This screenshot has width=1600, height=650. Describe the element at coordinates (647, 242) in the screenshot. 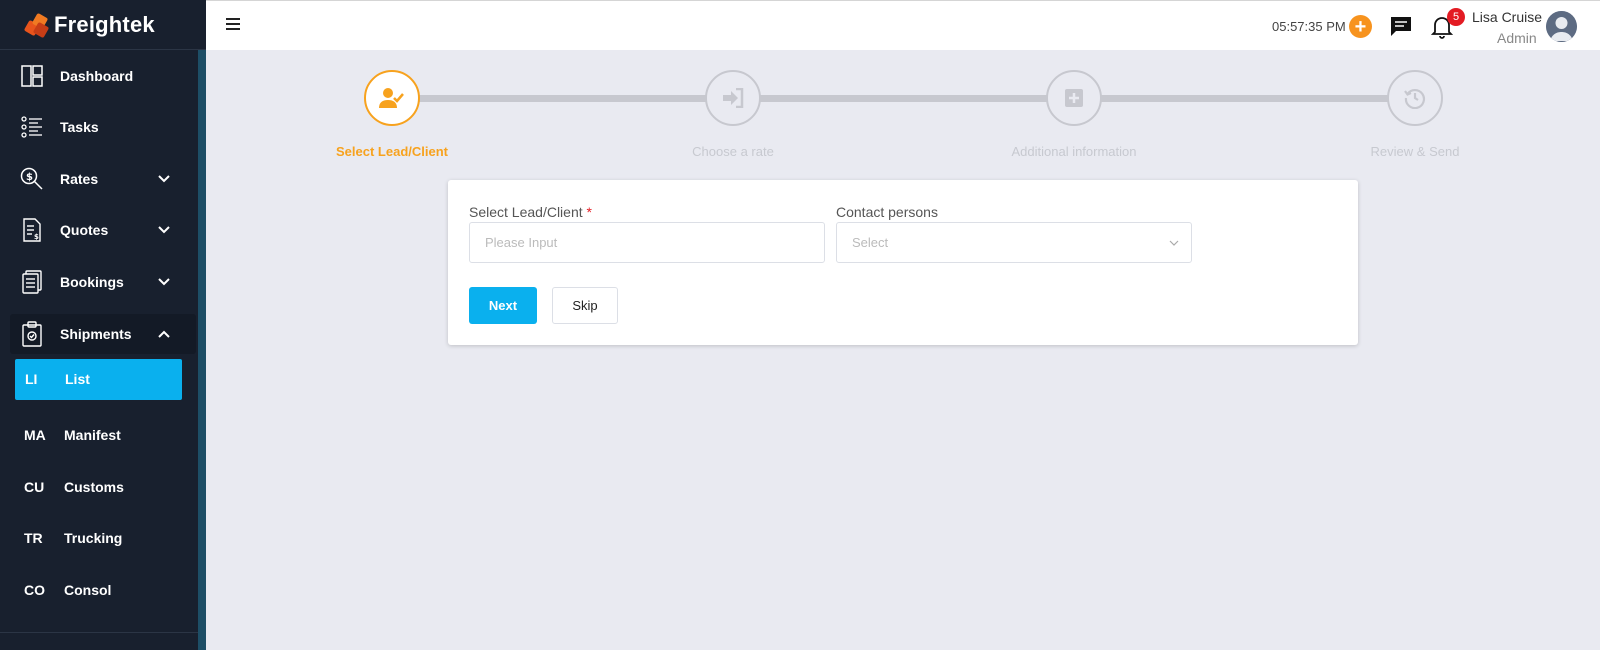

I see `lead-client-input: Please Input` at that location.